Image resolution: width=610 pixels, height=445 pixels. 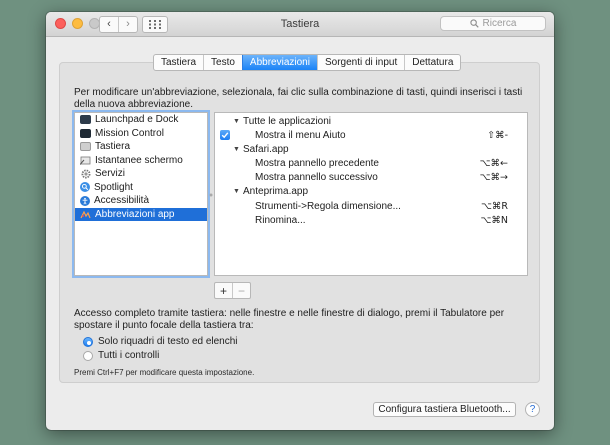 What do you see at coordinates (223, 290) in the screenshot?
I see `add-shortcut-button: +` at bounding box center [223, 290].